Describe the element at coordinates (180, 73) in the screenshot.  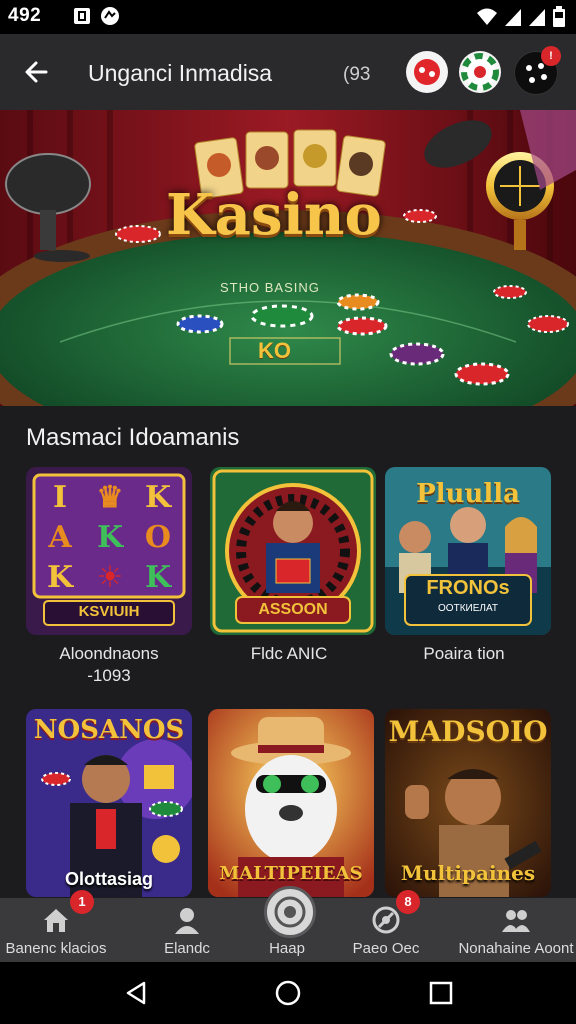
I see `page-title: Unganci Inmadisa` at that location.